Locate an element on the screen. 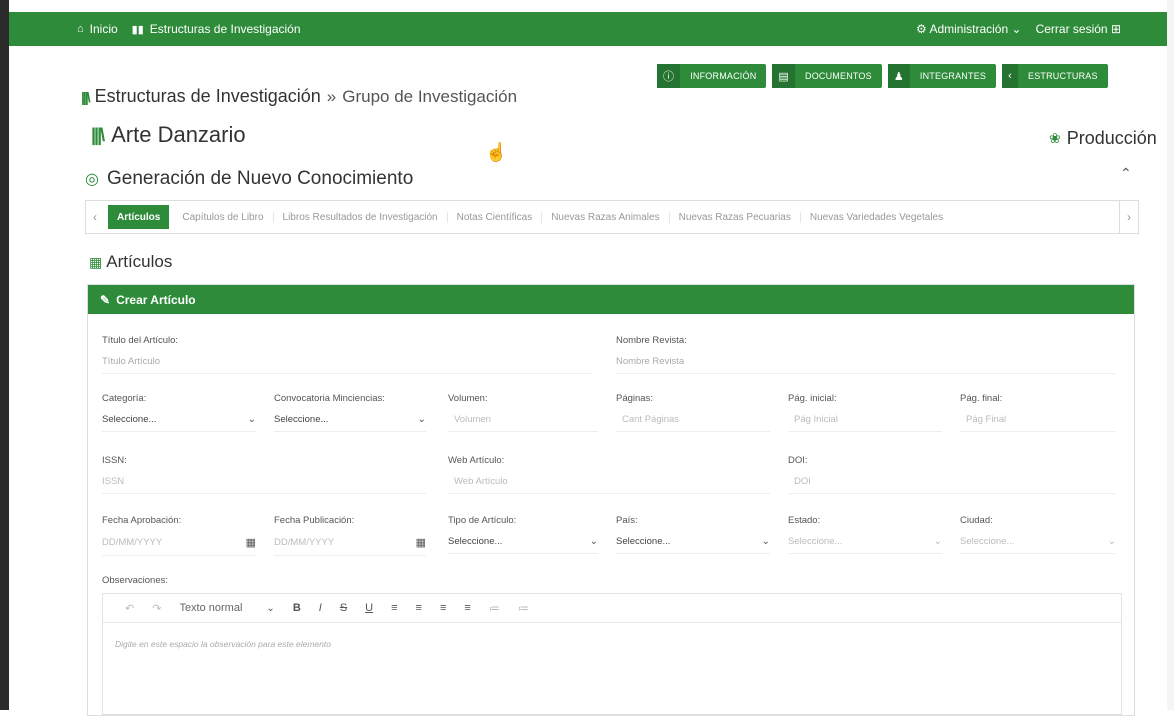  italic-icon: I is located at coordinates (320, 608).